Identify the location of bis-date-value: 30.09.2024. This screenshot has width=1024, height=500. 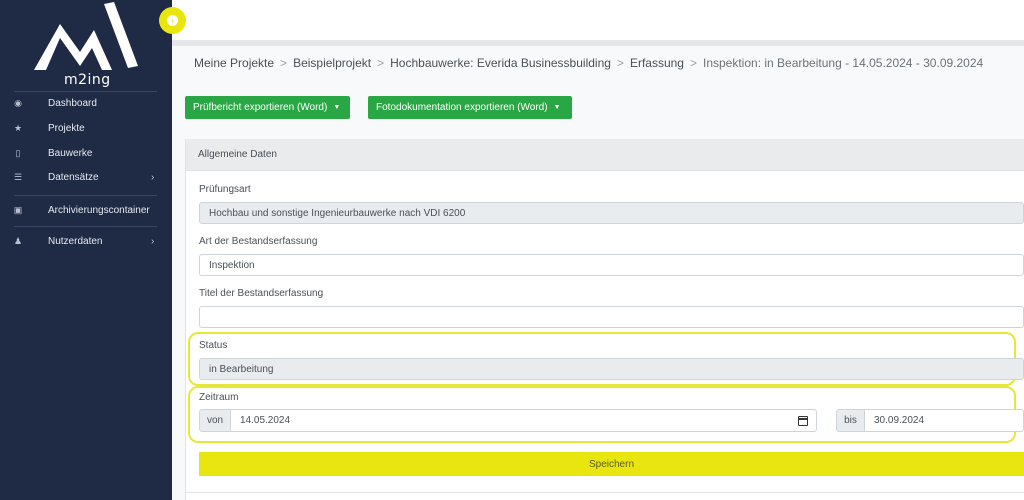
(899, 420).